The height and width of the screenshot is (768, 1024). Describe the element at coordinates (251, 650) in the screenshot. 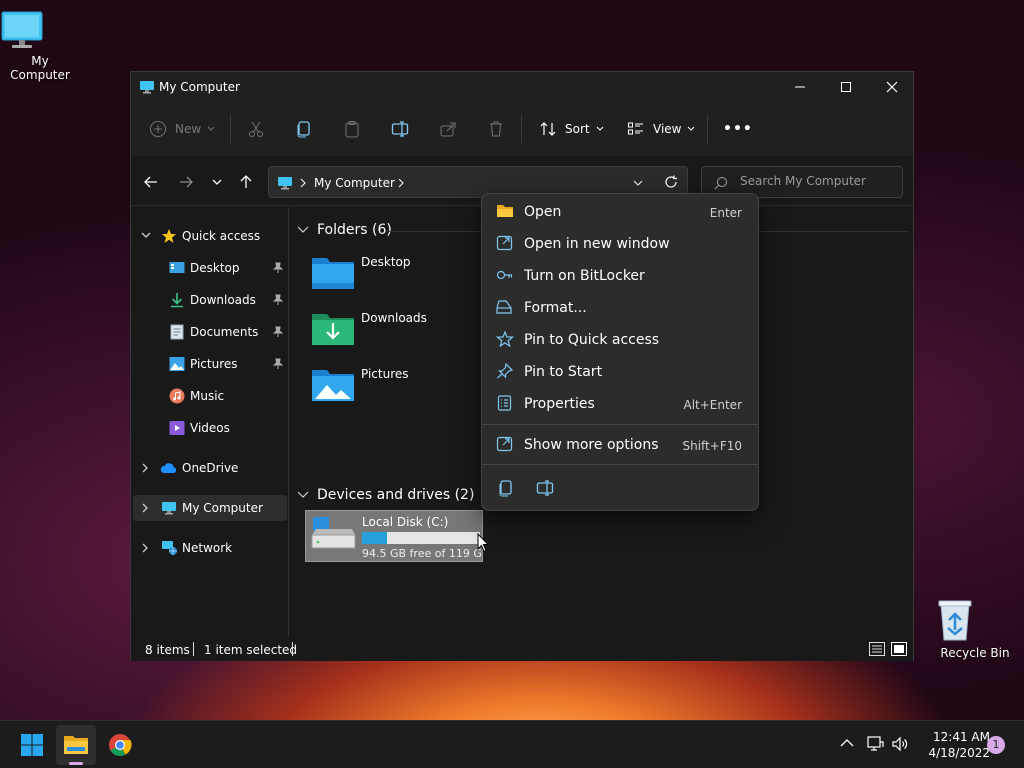

I see `selection-count: 1 item selected` at that location.